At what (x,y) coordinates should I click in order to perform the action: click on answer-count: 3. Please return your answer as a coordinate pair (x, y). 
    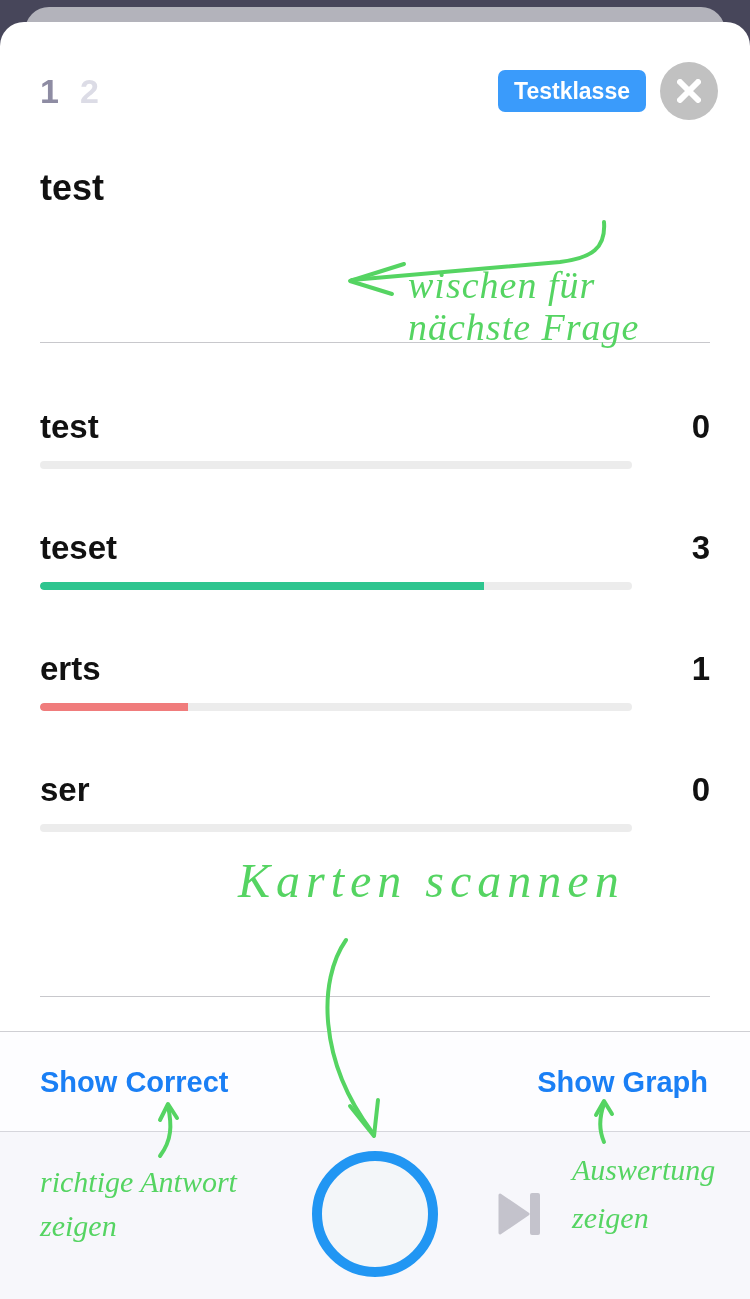
    Looking at the image, I should click on (700, 548).